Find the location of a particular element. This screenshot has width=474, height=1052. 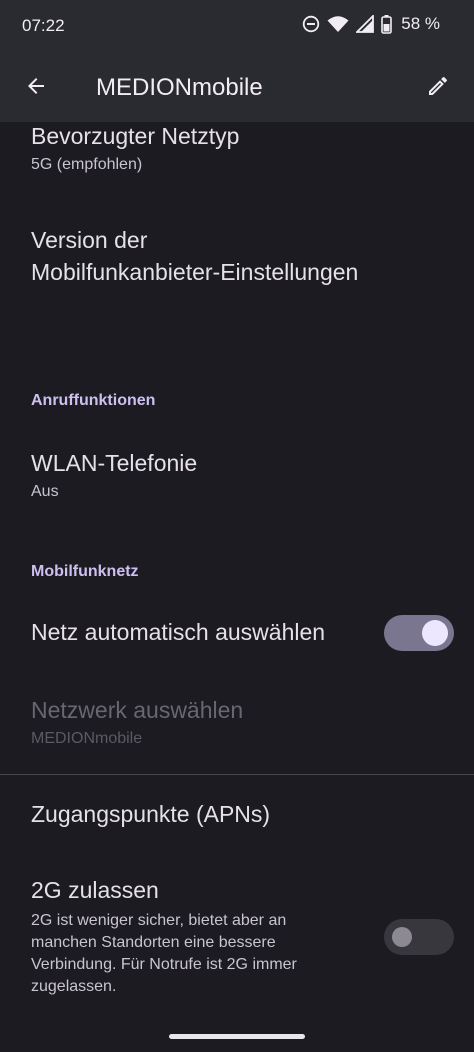

allow-2g-summary-line2: manchen Standorten eine bessere is located at coordinates (153, 942).